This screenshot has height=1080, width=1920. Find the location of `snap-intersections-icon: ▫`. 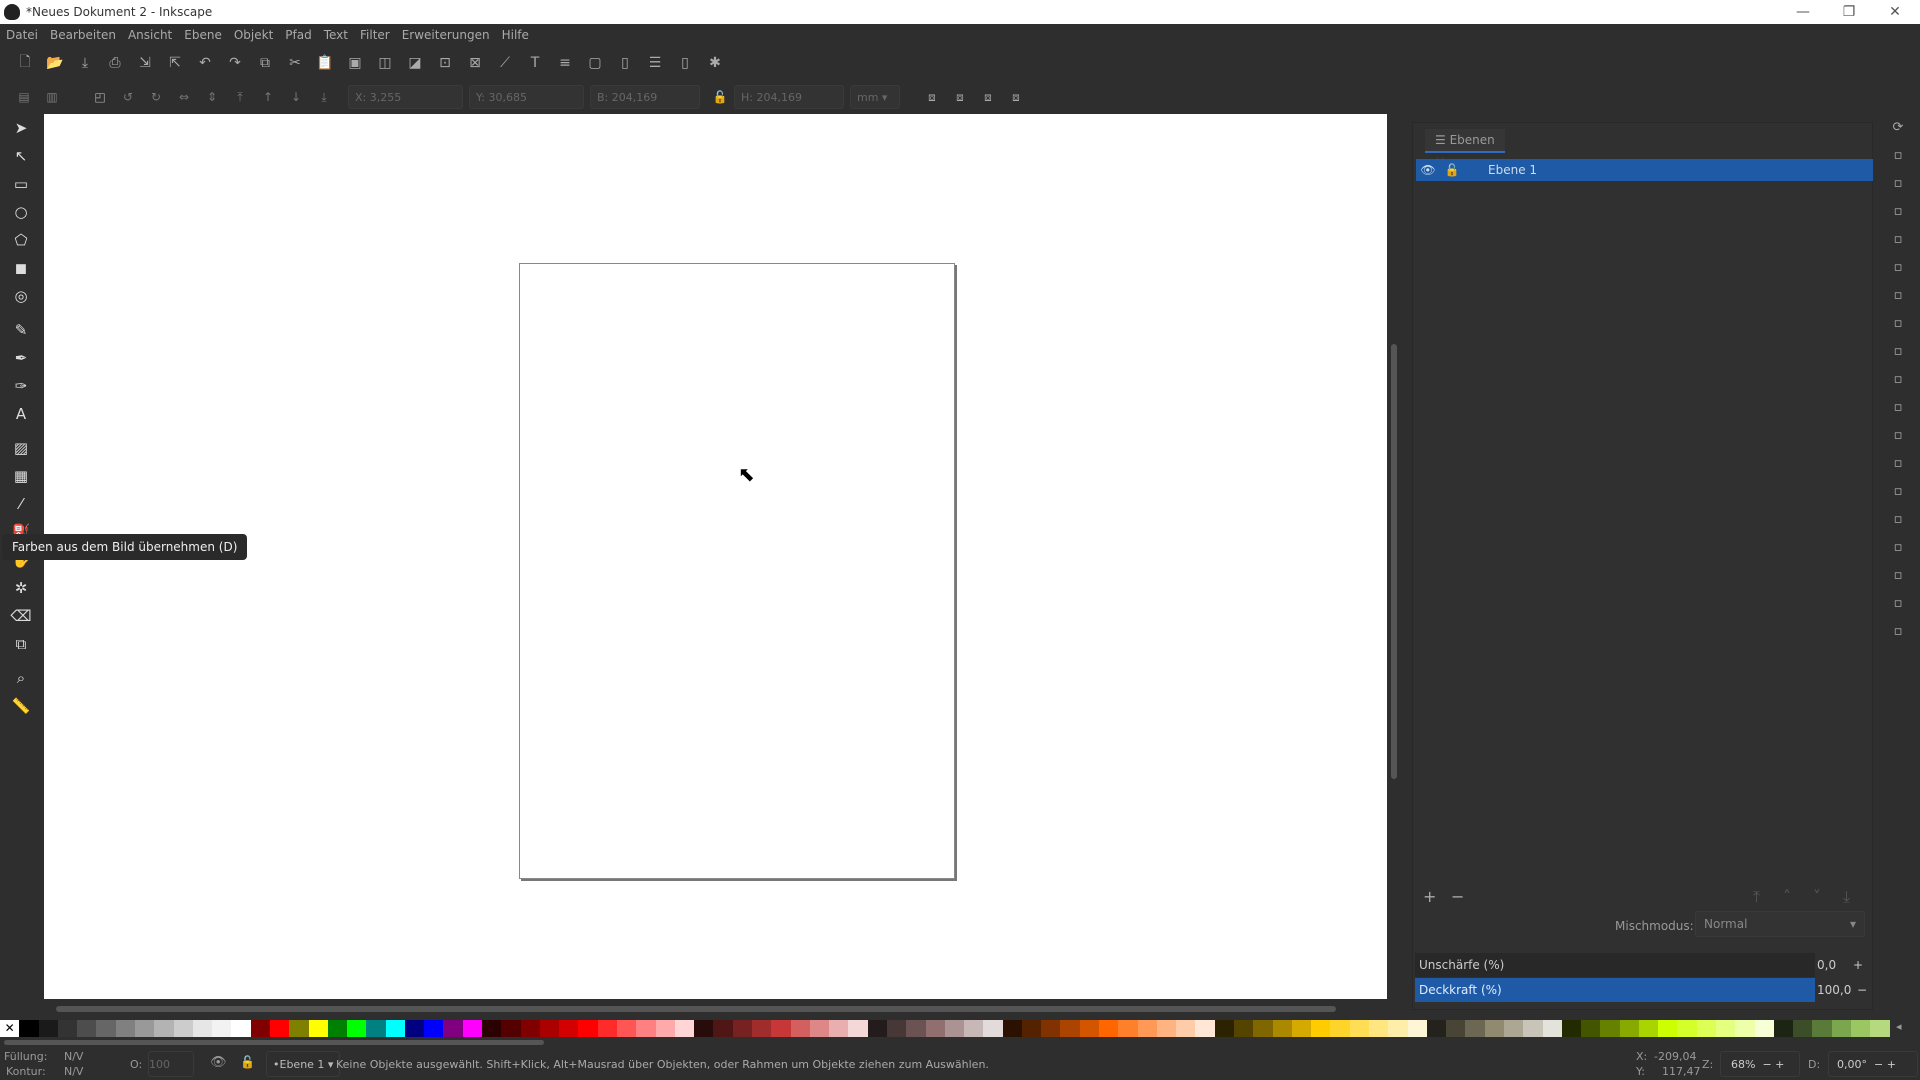

snap-intersections-icon: ▫ is located at coordinates (1898, 352).